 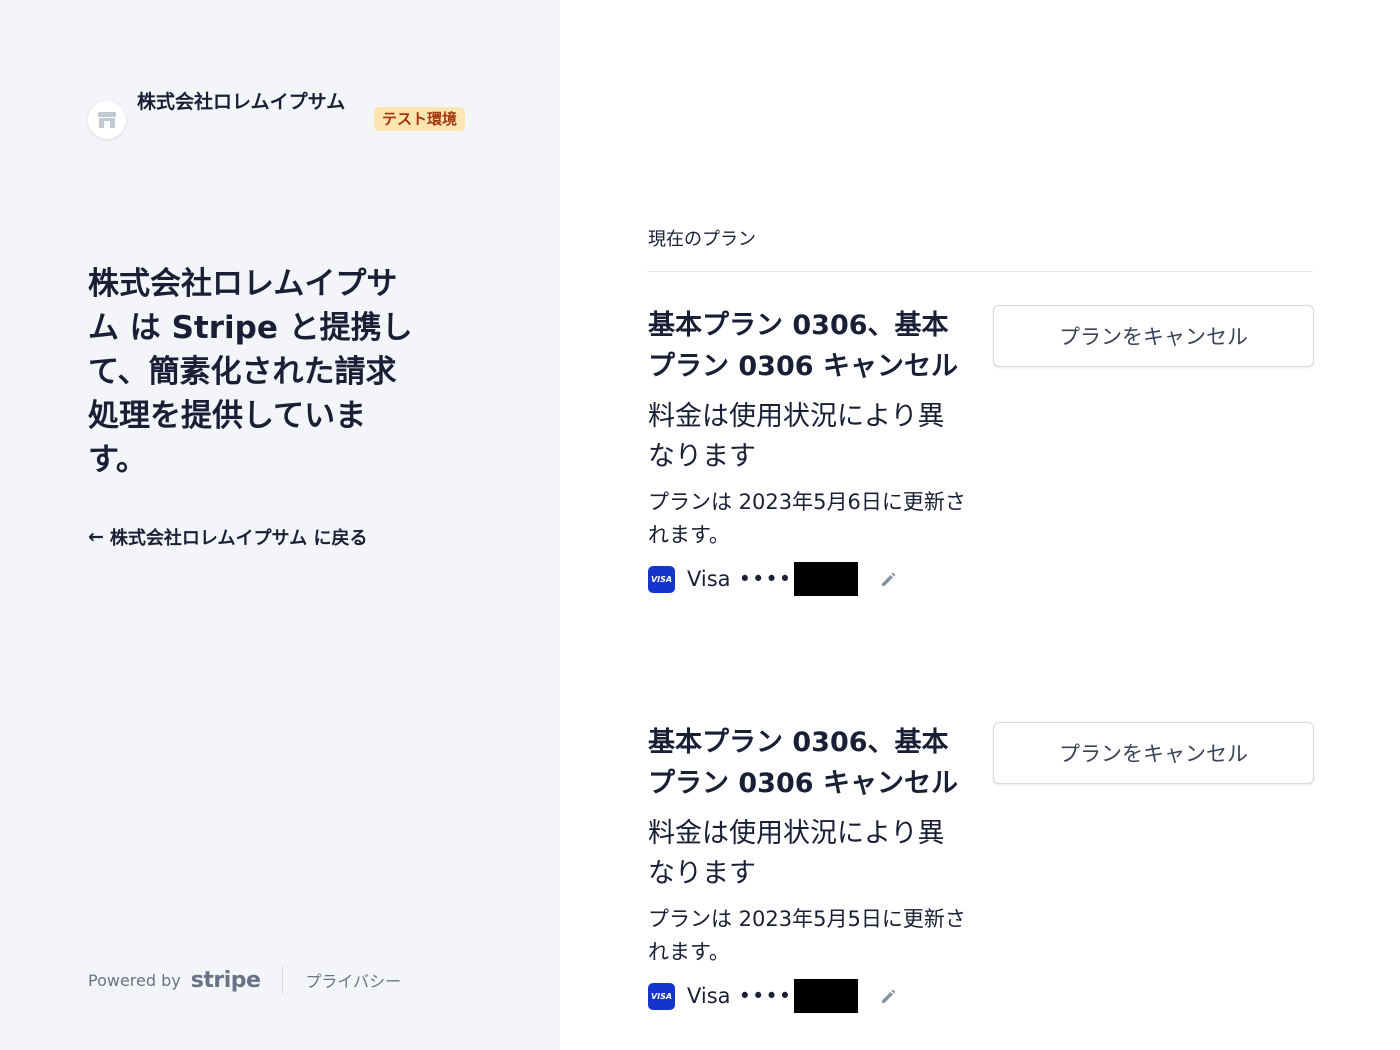 I want to click on privacy-link: プライバシー, so click(x=353, y=980).